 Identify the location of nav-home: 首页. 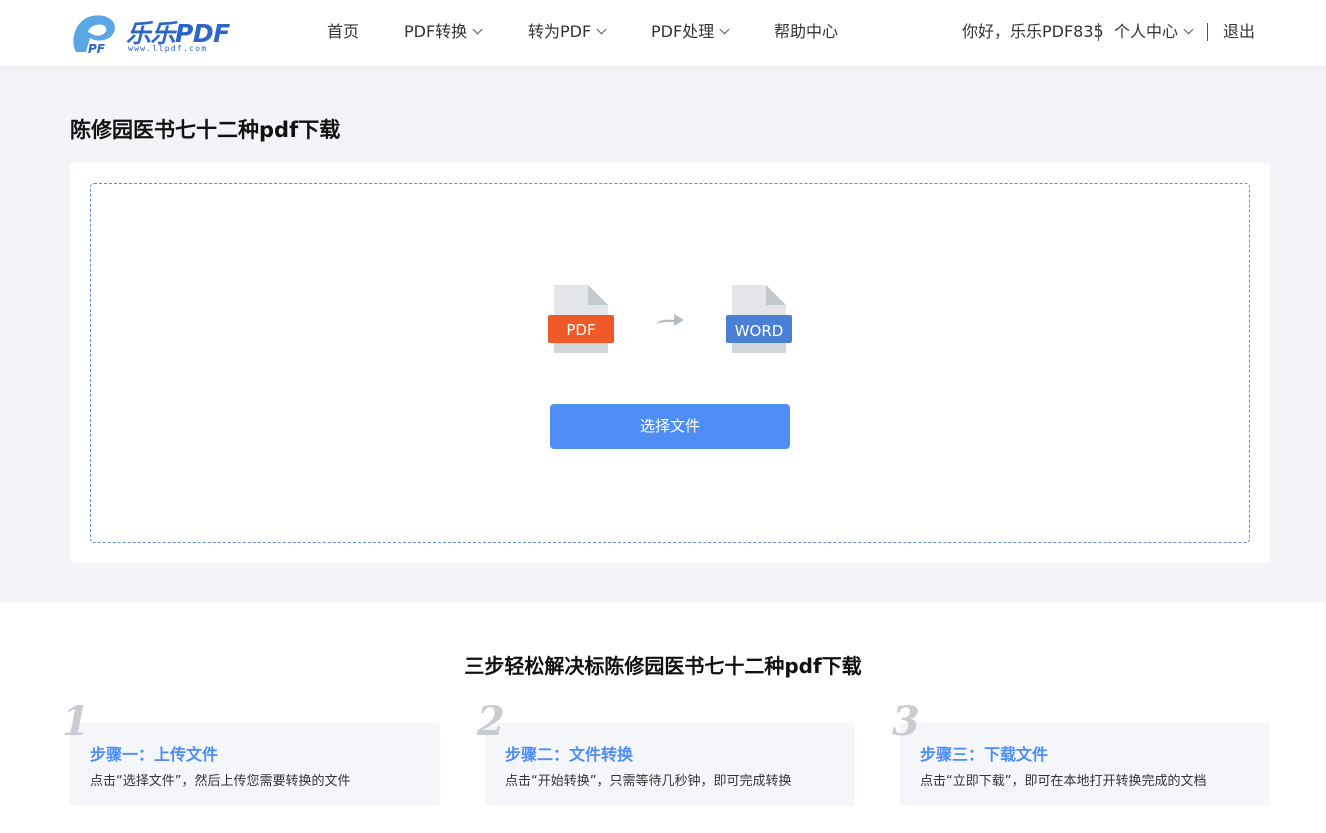
(343, 32).